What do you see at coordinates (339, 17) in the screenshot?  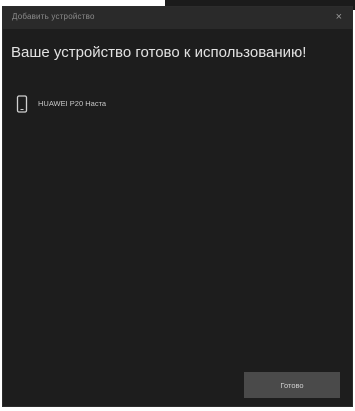 I see `close-icon: ×` at bounding box center [339, 17].